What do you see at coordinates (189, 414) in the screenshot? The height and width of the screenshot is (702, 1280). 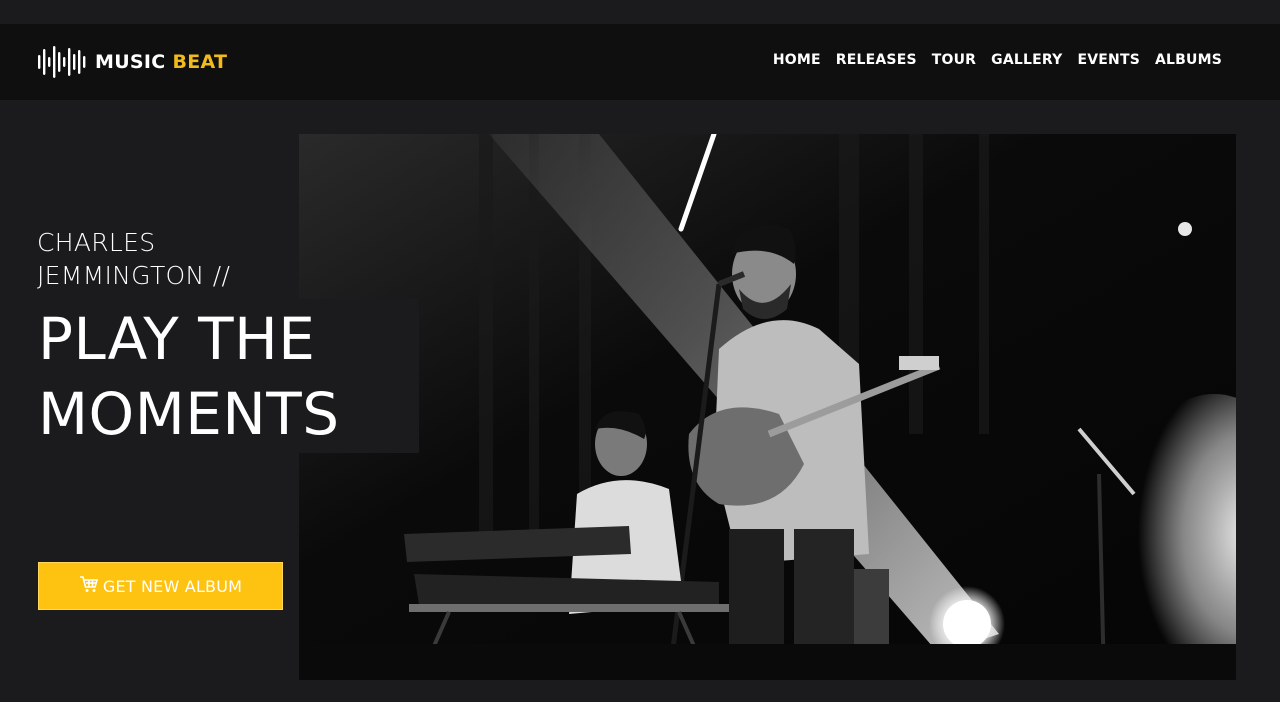 I see `hero-headline-line2: MOMENTS` at bounding box center [189, 414].